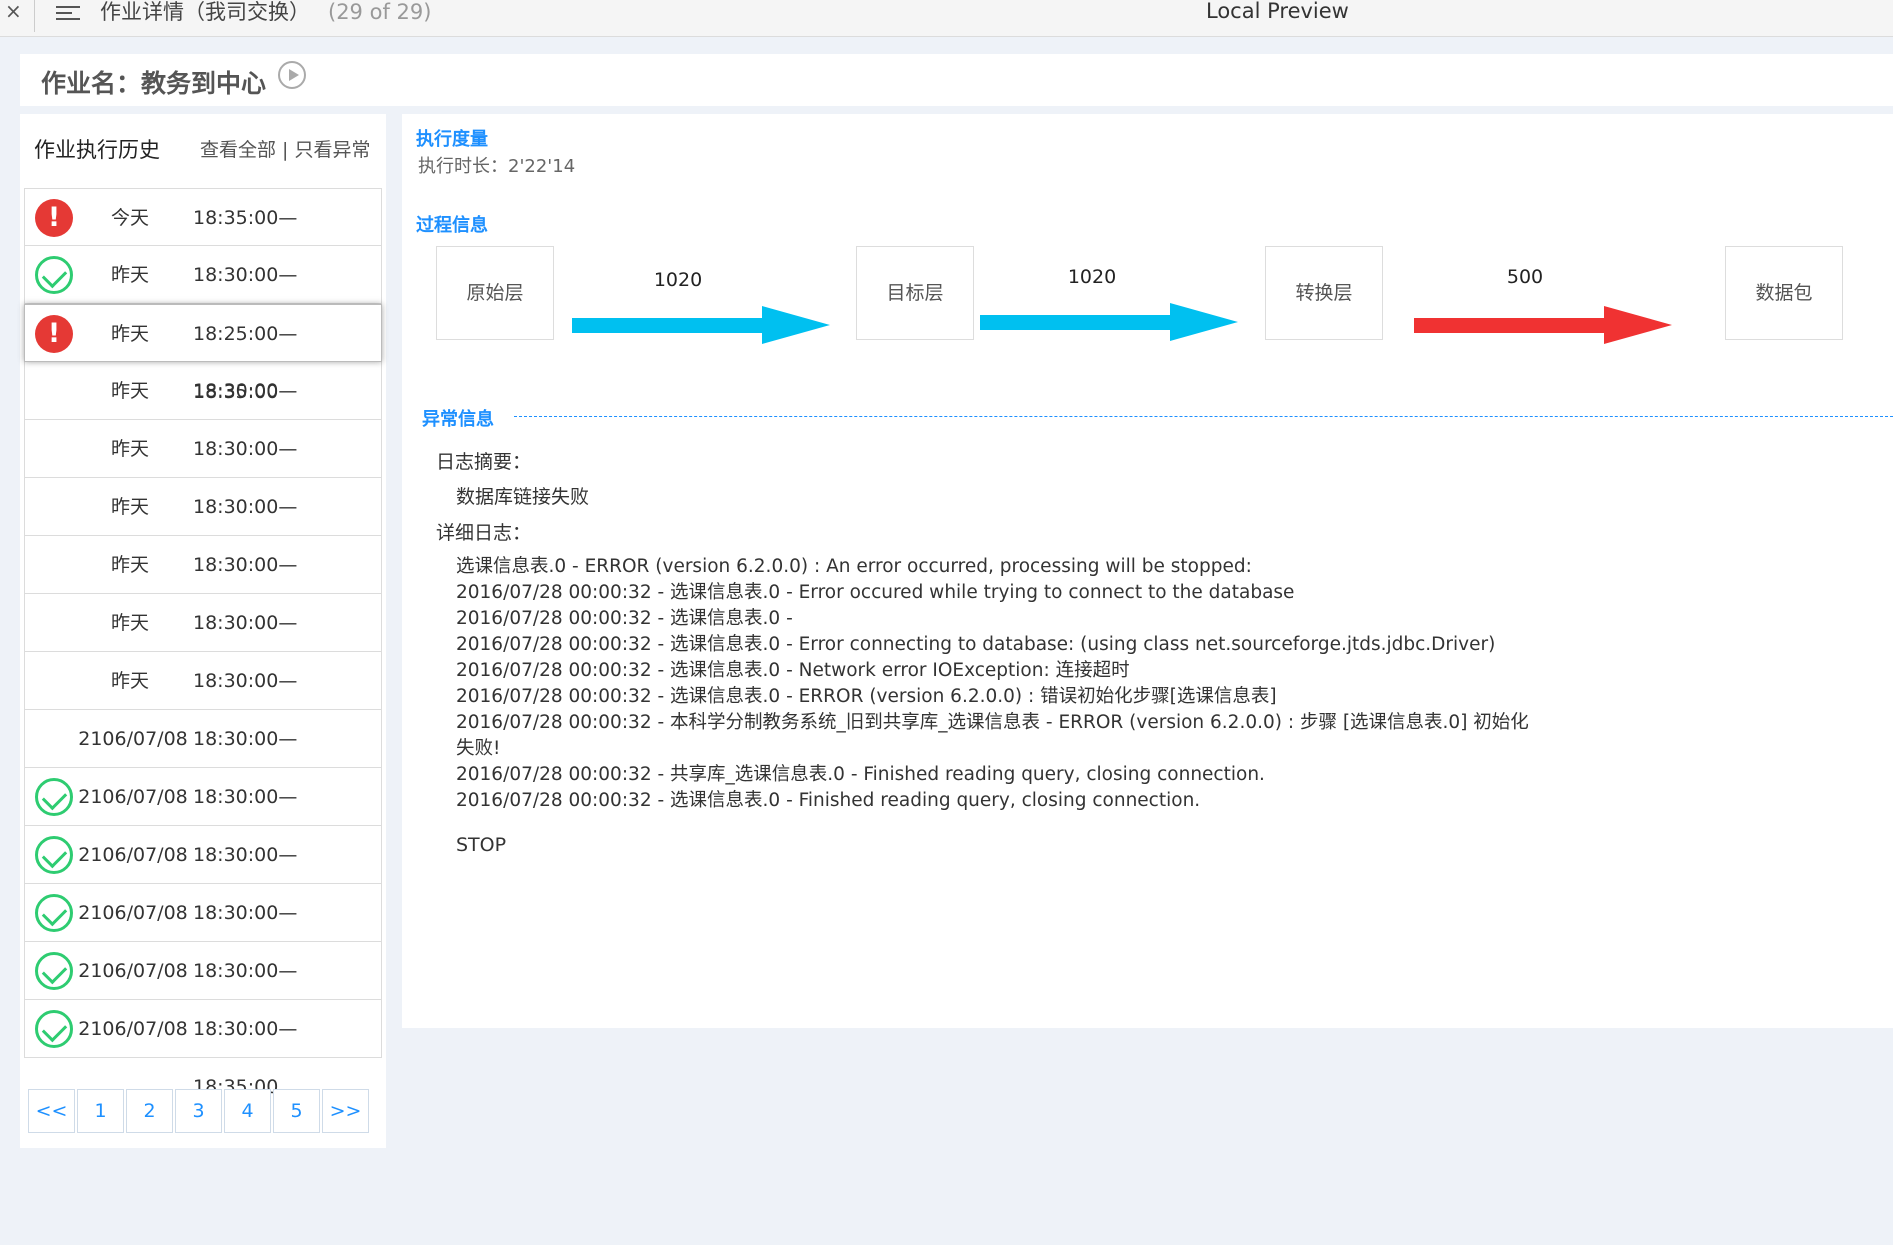 The height and width of the screenshot is (1245, 1893). I want to click on exception-section-title: 异常信息, so click(458, 419).